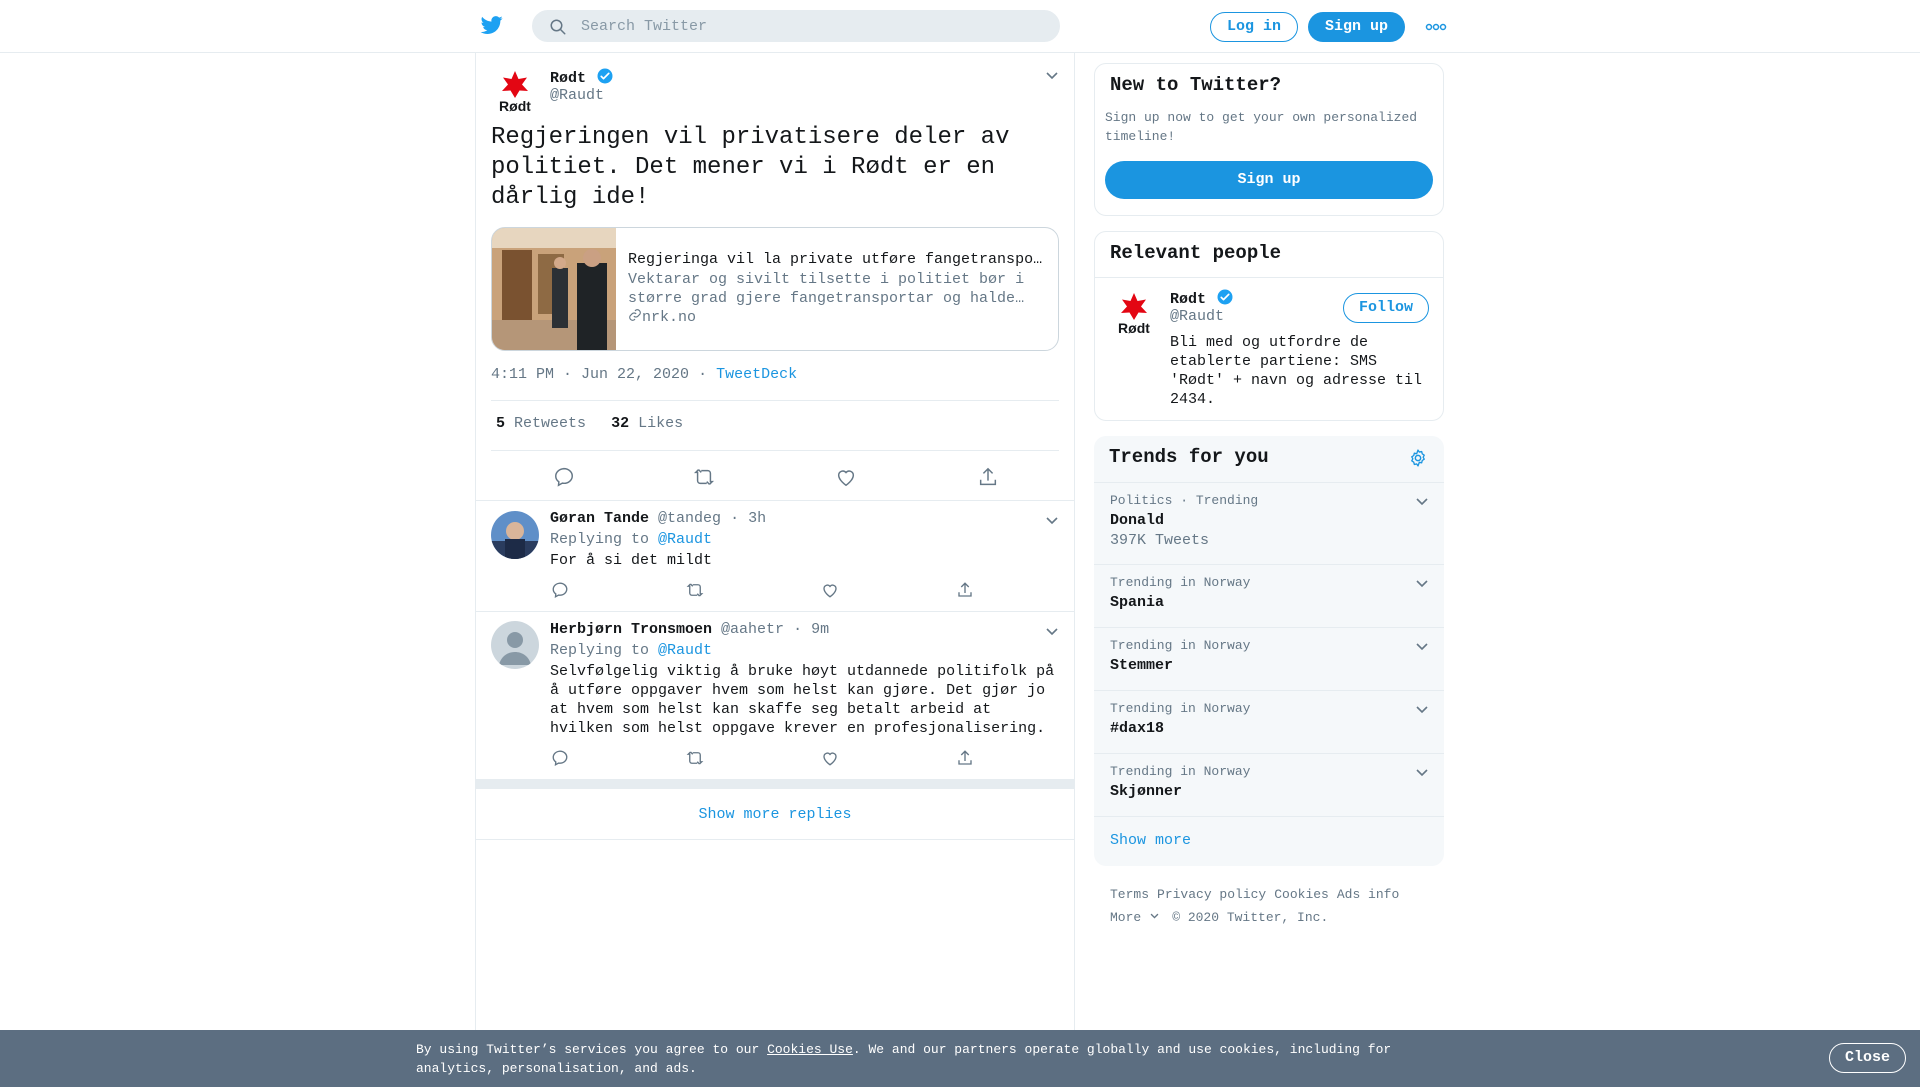 The image size is (1920, 1087). Describe the element at coordinates (811, 26) in the screenshot. I see `search-input` at that location.